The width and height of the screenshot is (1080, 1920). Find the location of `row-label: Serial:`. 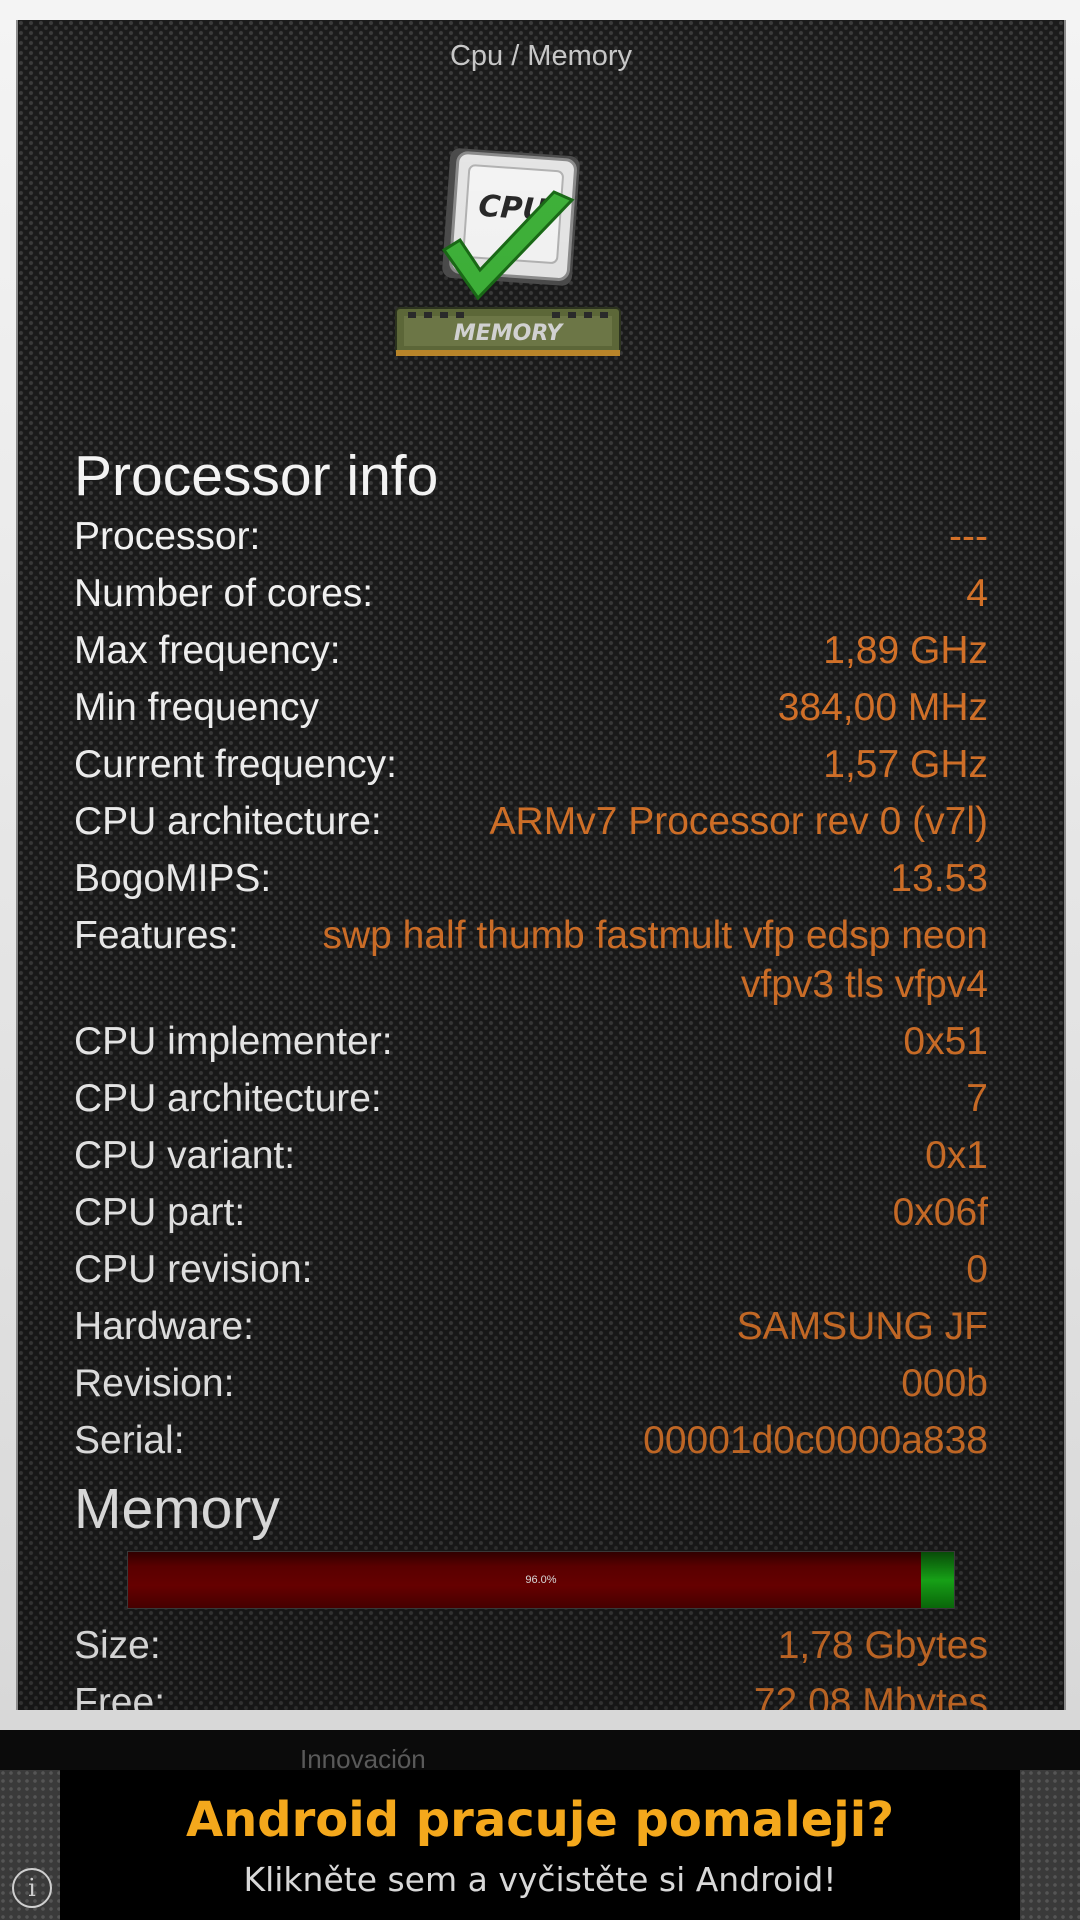

row-label: Serial: is located at coordinates (129, 1440).